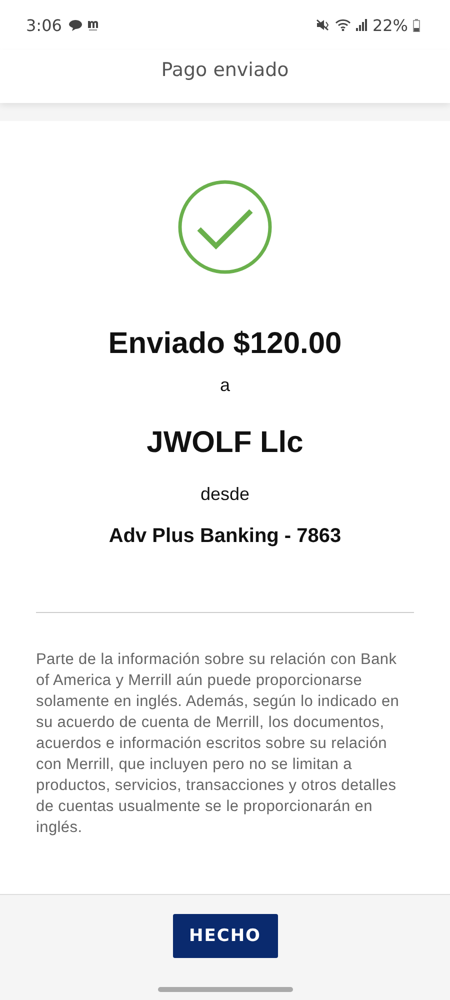  Describe the element at coordinates (362, 25) in the screenshot. I see `signal-icon` at that location.